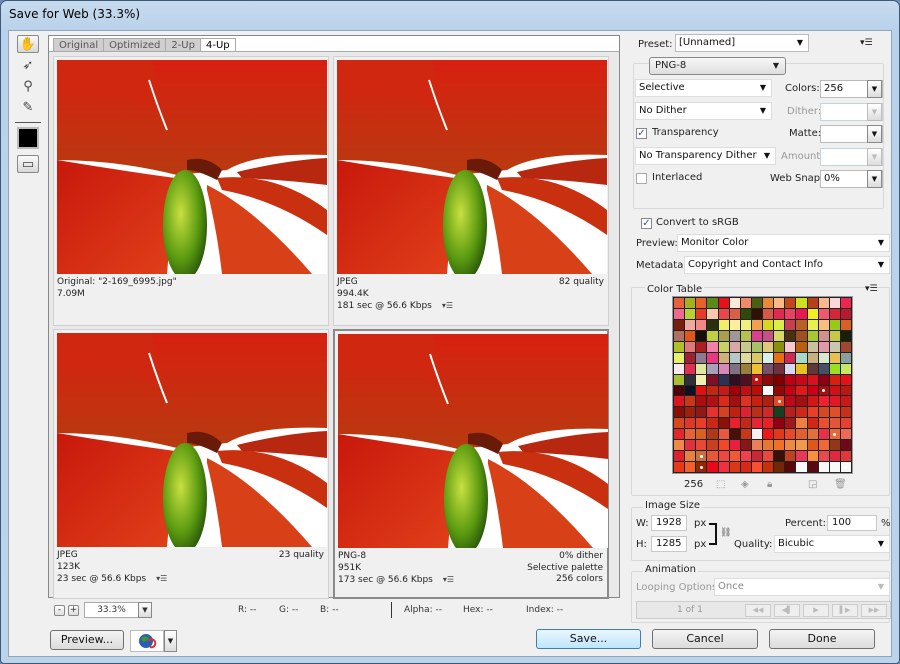  I want to click on tab-optimized: Optimized, so click(135, 45).